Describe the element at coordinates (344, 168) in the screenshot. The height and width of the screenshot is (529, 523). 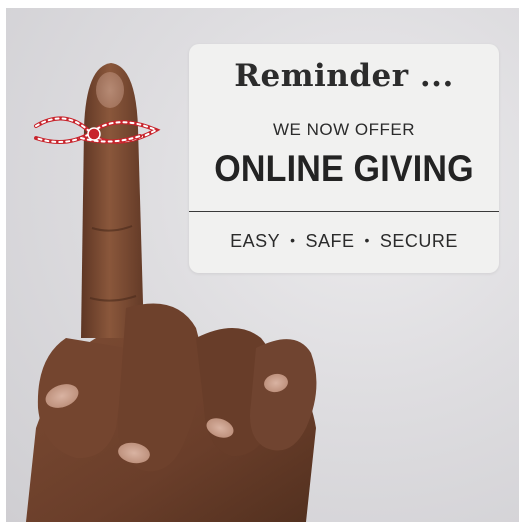
I see `card-headline: ONLINE GIVING` at that location.